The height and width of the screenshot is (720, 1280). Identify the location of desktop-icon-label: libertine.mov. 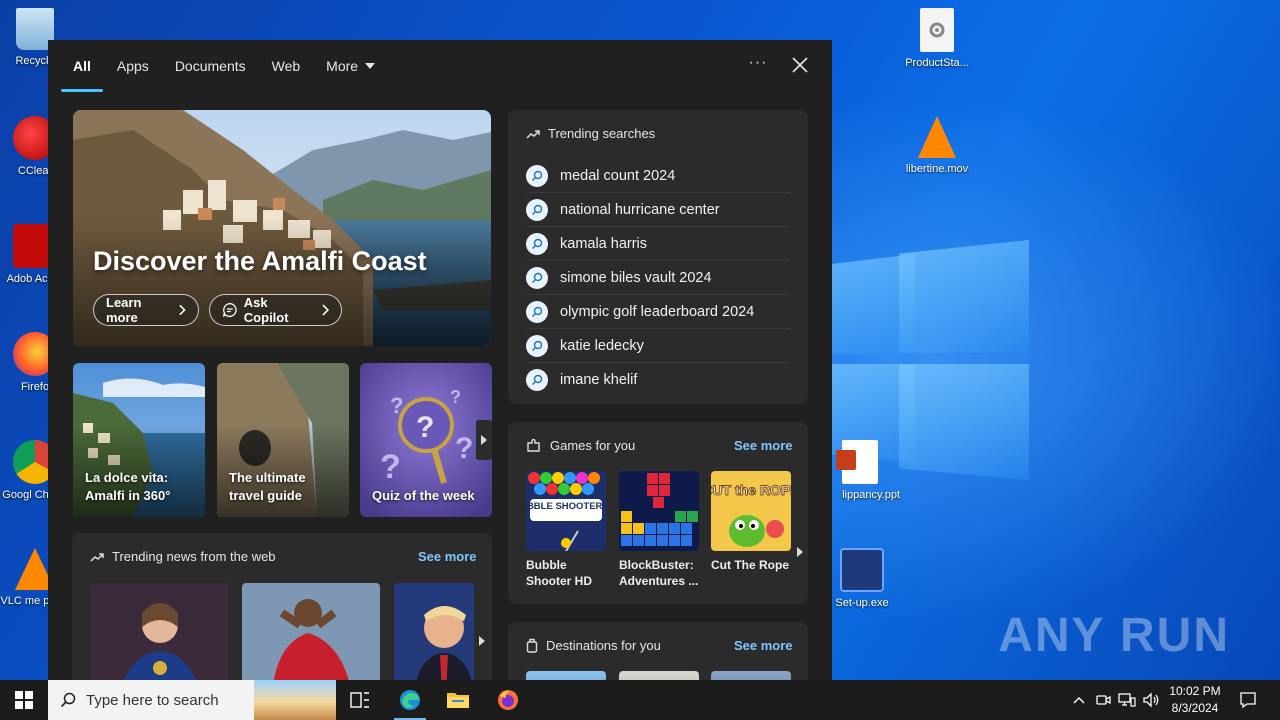
(937, 169).